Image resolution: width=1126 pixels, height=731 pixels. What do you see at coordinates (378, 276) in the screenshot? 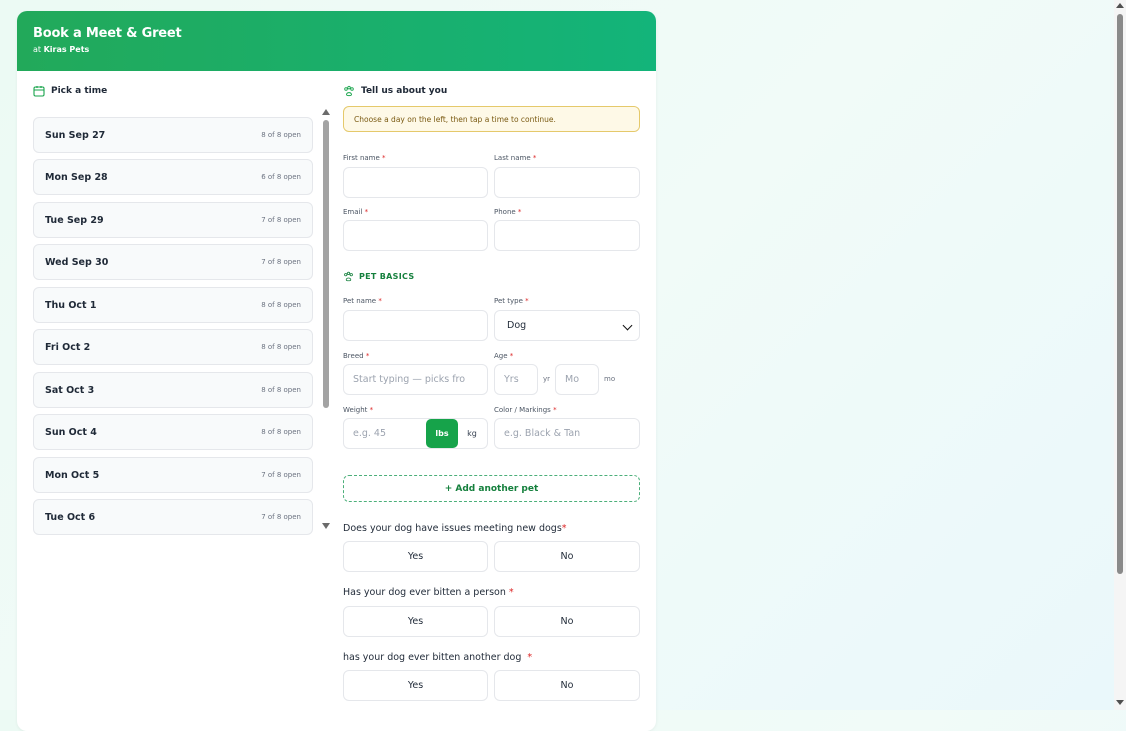
I see `pet-basics-heading: PET BASICS` at bounding box center [378, 276].